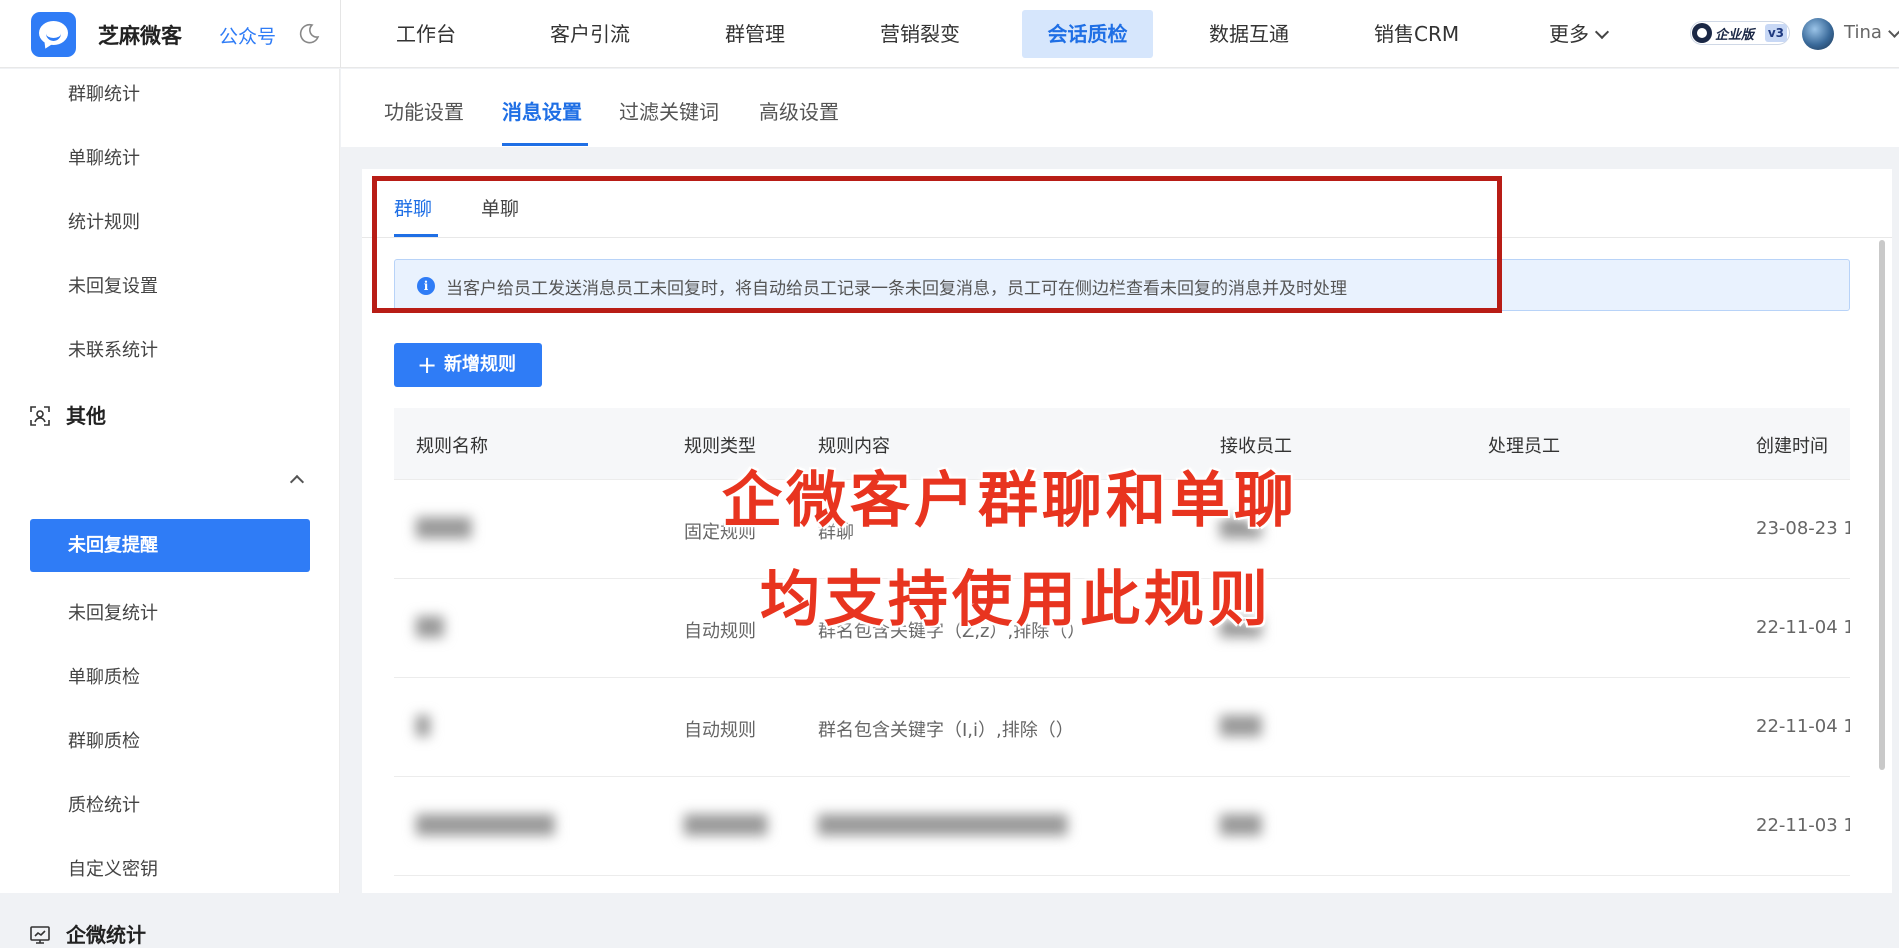 The width and height of the screenshot is (1899, 948). Describe the element at coordinates (247, 35) in the screenshot. I see `official-account-link: 公众号` at that location.